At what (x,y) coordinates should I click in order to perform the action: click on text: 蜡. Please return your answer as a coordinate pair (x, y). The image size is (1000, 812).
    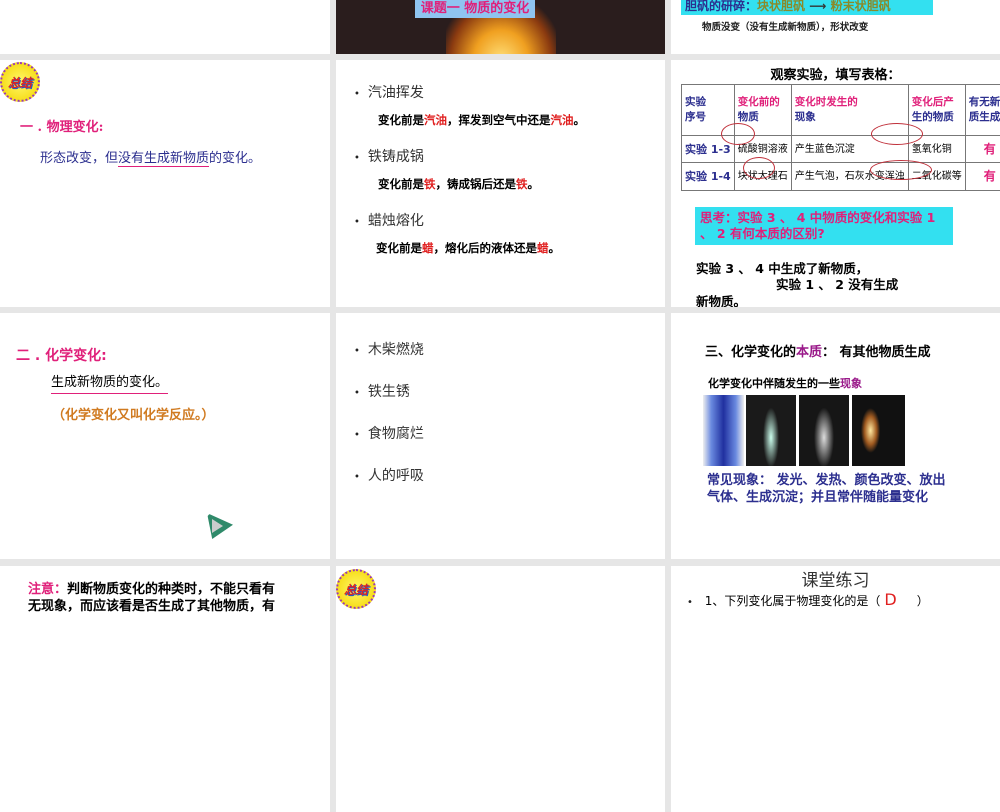
    Looking at the image, I should click on (543, 248).